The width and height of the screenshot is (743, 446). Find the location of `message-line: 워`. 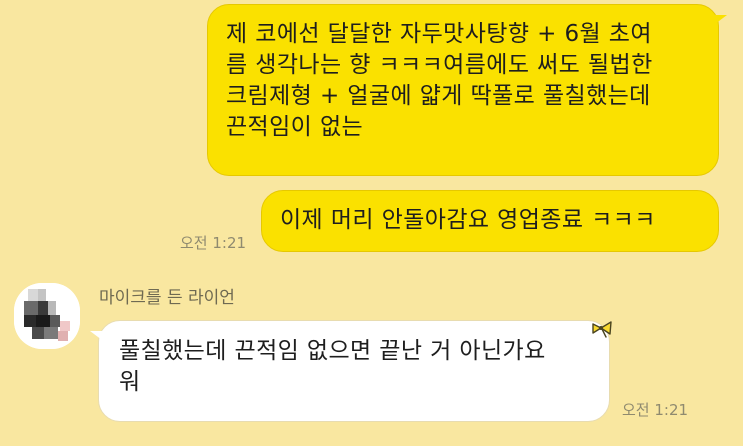

message-line: 워 is located at coordinates (130, 382).